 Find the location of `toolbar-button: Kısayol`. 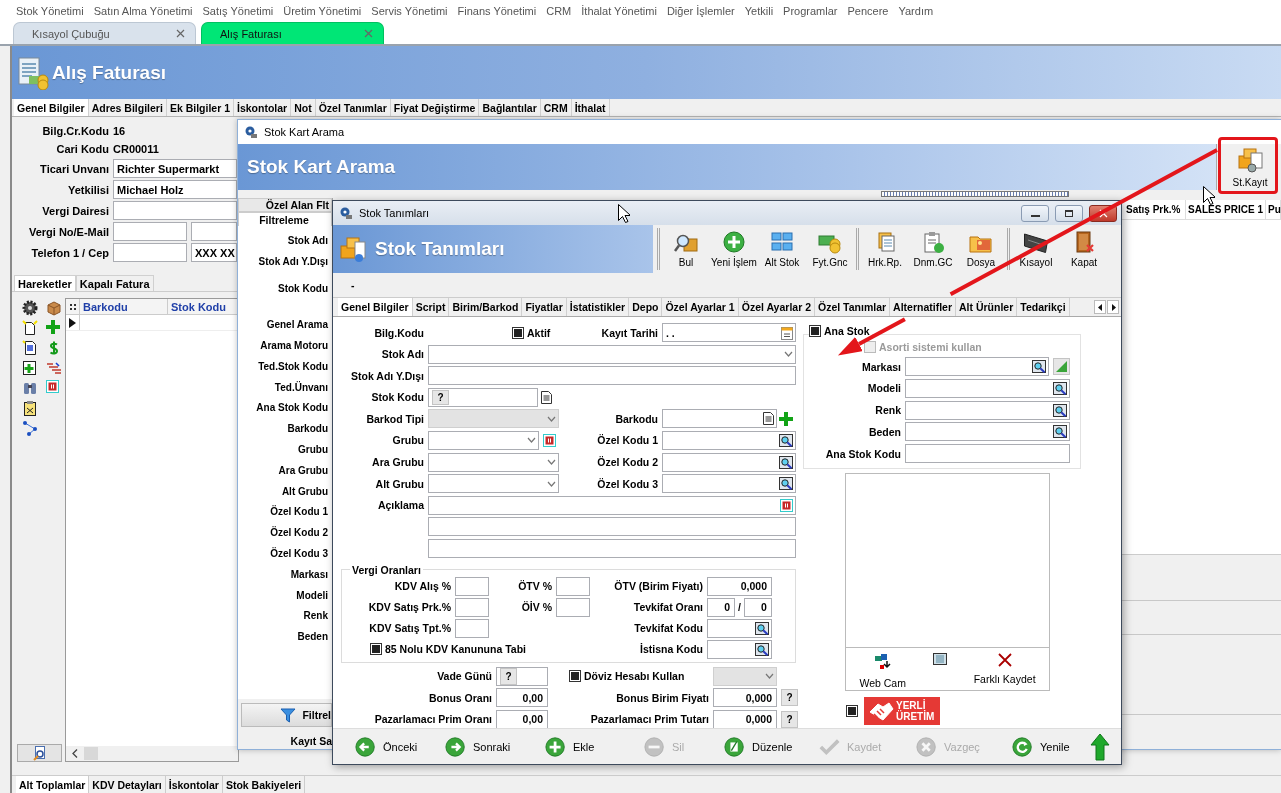

toolbar-button: Kısayol is located at coordinates (1036, 249).